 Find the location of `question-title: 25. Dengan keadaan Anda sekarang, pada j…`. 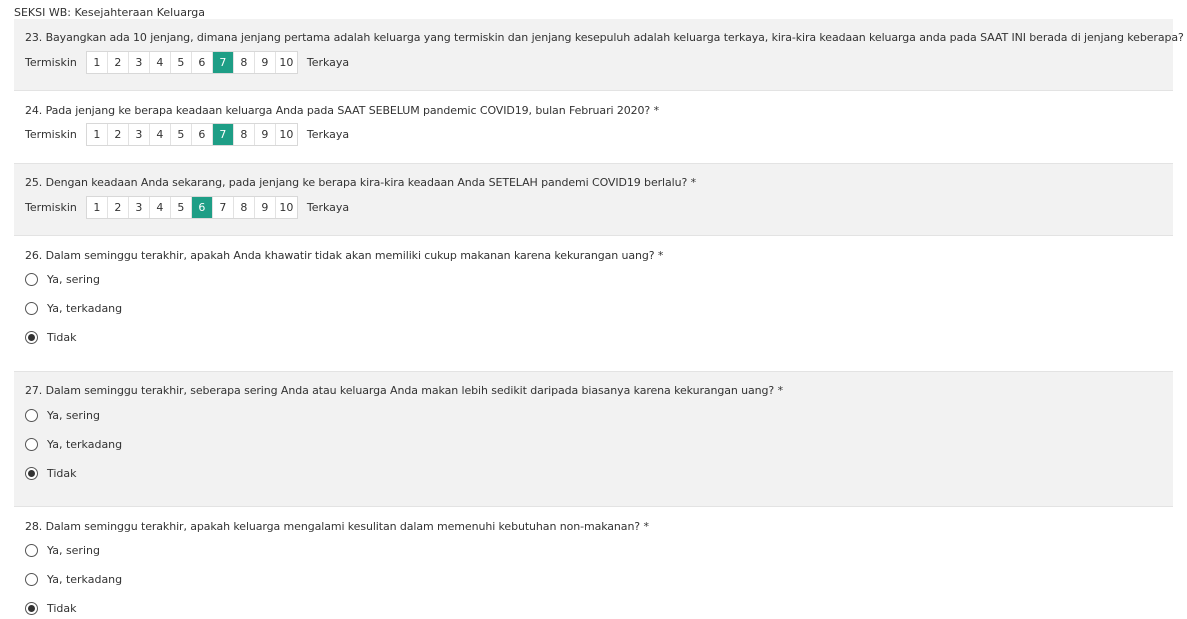

question-title: 25. Dengan keadaan Anda sekarang, pada j… is located at coordinates (360, 182).